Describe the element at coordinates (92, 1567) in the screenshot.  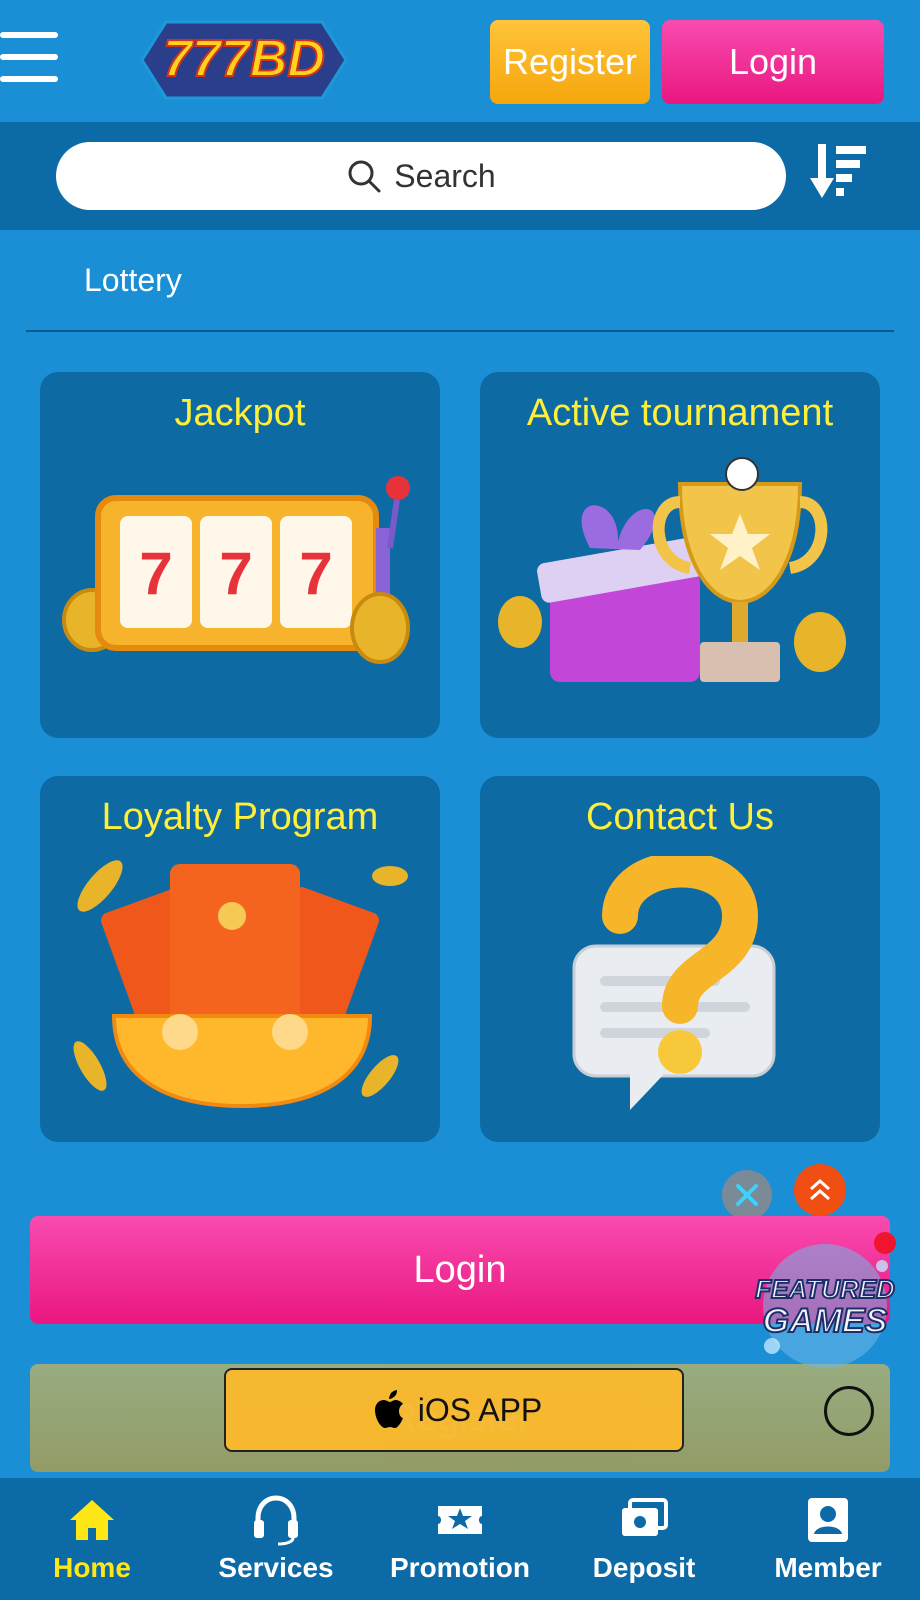
I see `nav-label: Home` at that location.